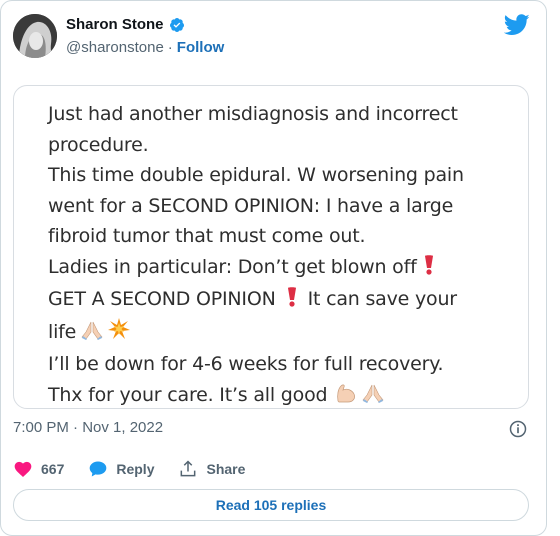 This screenshot has width=560, height=536. I want to click on follow-button: Follow, so click(201, 47).